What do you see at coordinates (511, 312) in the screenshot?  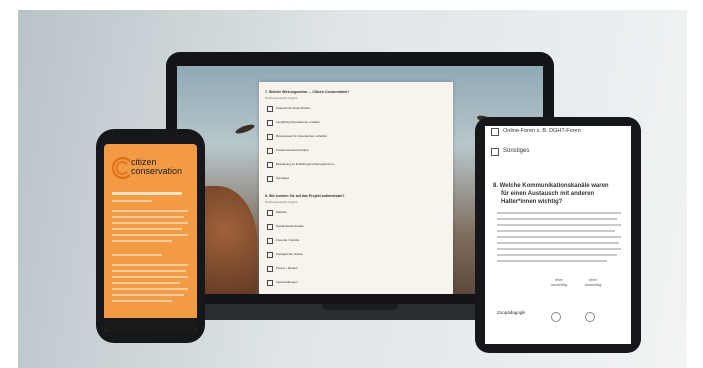 I see `row-label: Zoopädagogik` at bounding box center [511, 312].